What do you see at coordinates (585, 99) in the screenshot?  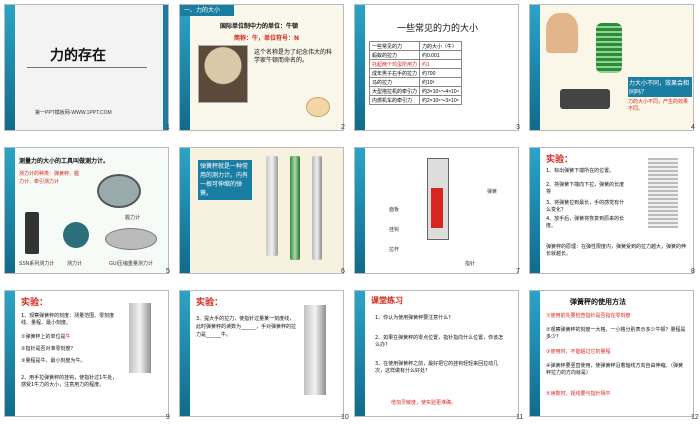 I see `anvil-image` at bounding box center [585, 99].